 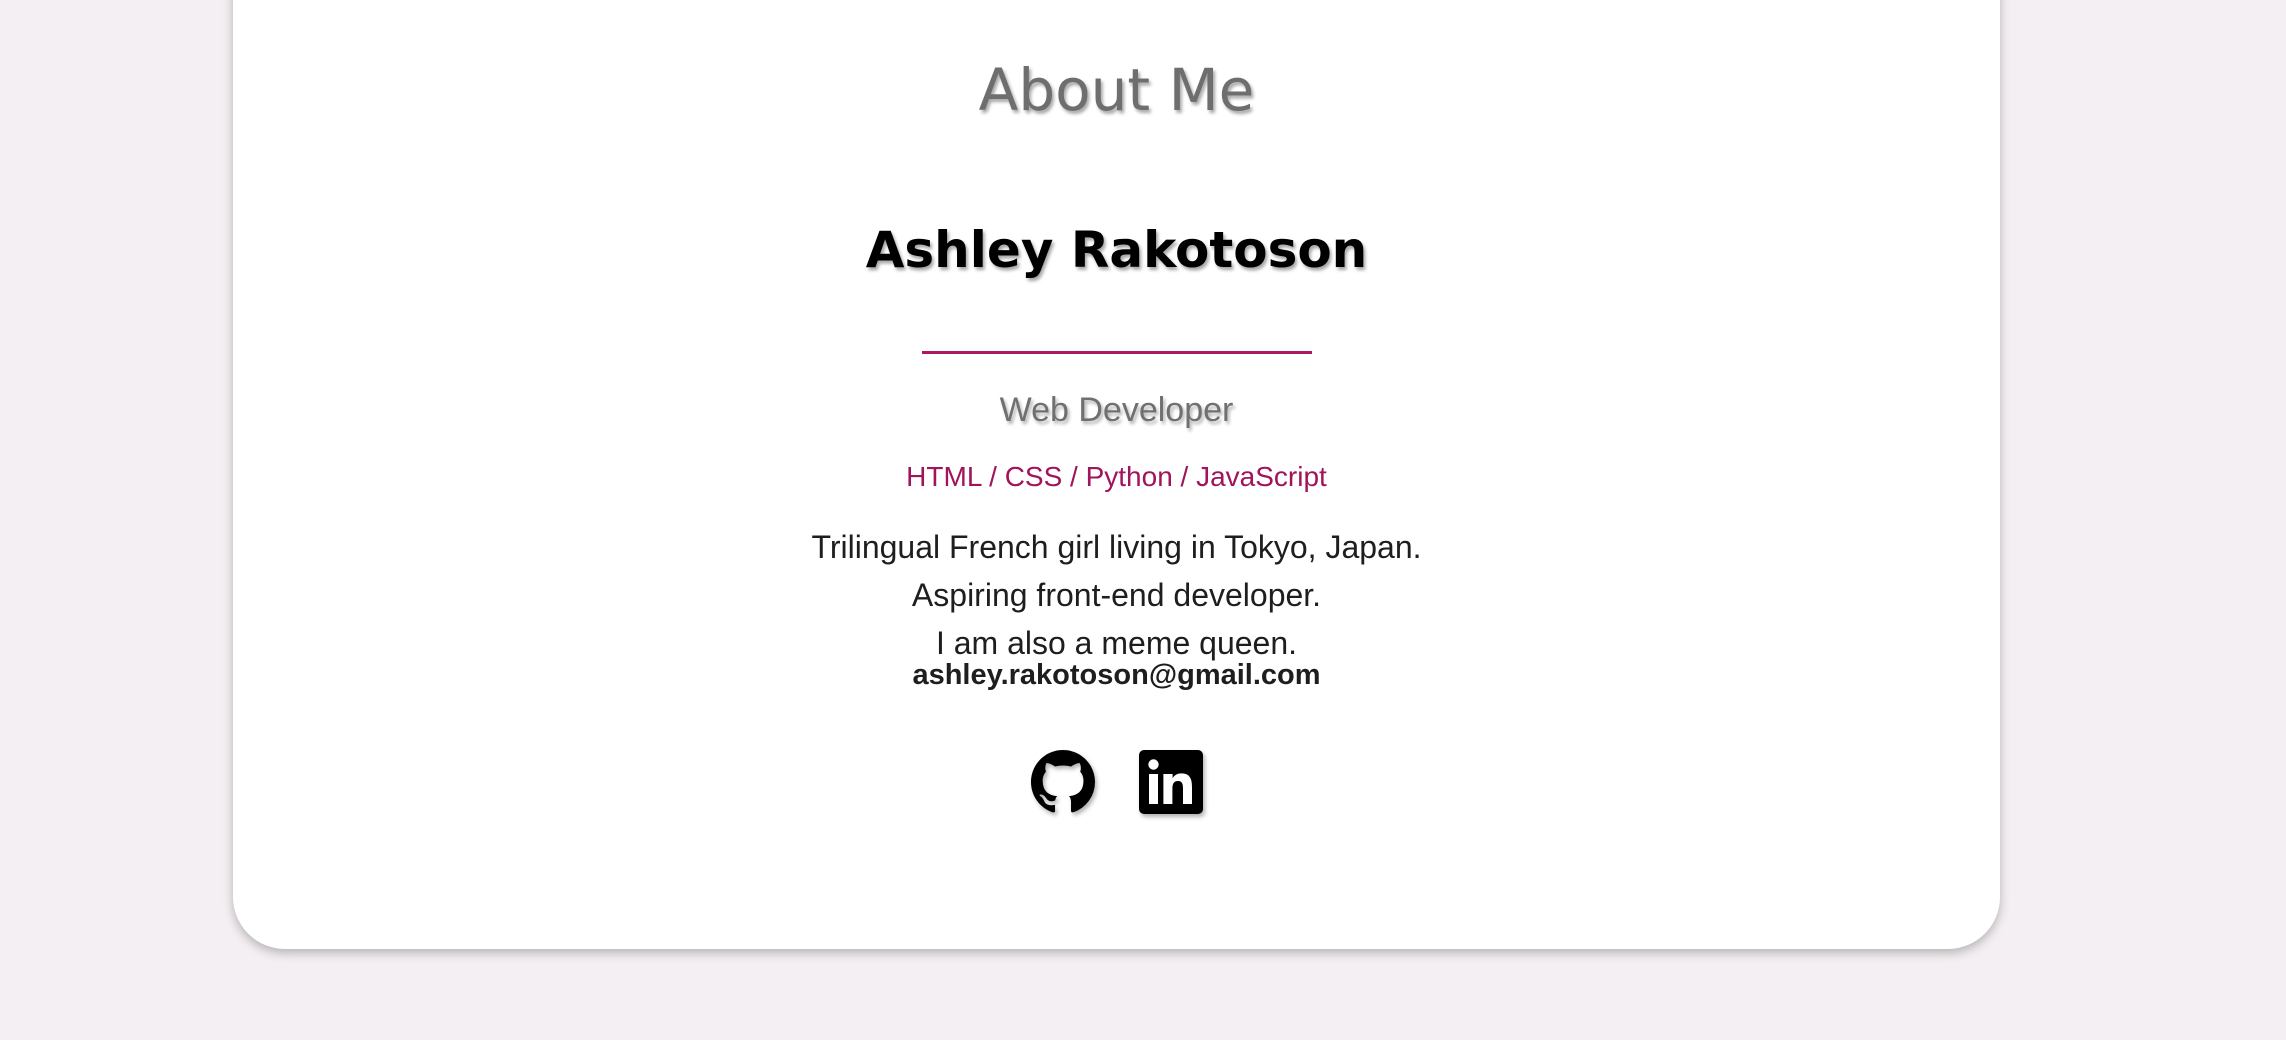 I want to click on github-icon, so click(x=1062, y=781).